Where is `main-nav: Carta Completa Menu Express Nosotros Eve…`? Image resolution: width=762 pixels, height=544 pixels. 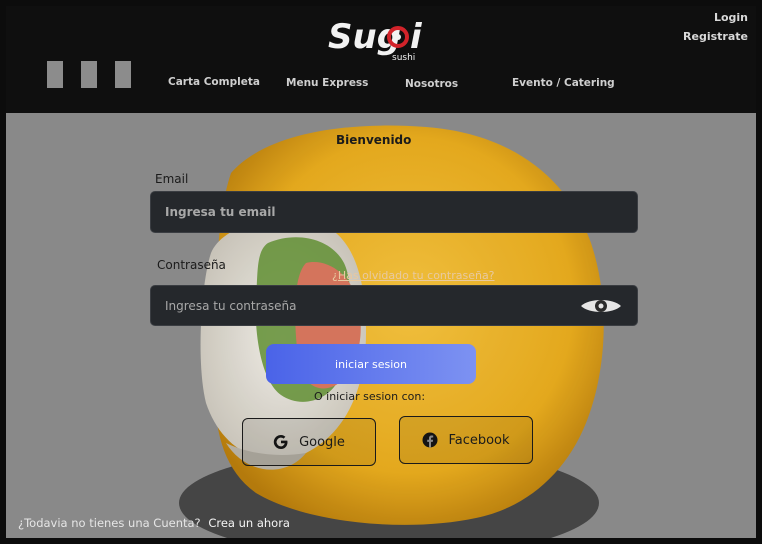 main-nav: Carta Completa Menu Express Nosotros Eve… is located at coordinates (381, 84).